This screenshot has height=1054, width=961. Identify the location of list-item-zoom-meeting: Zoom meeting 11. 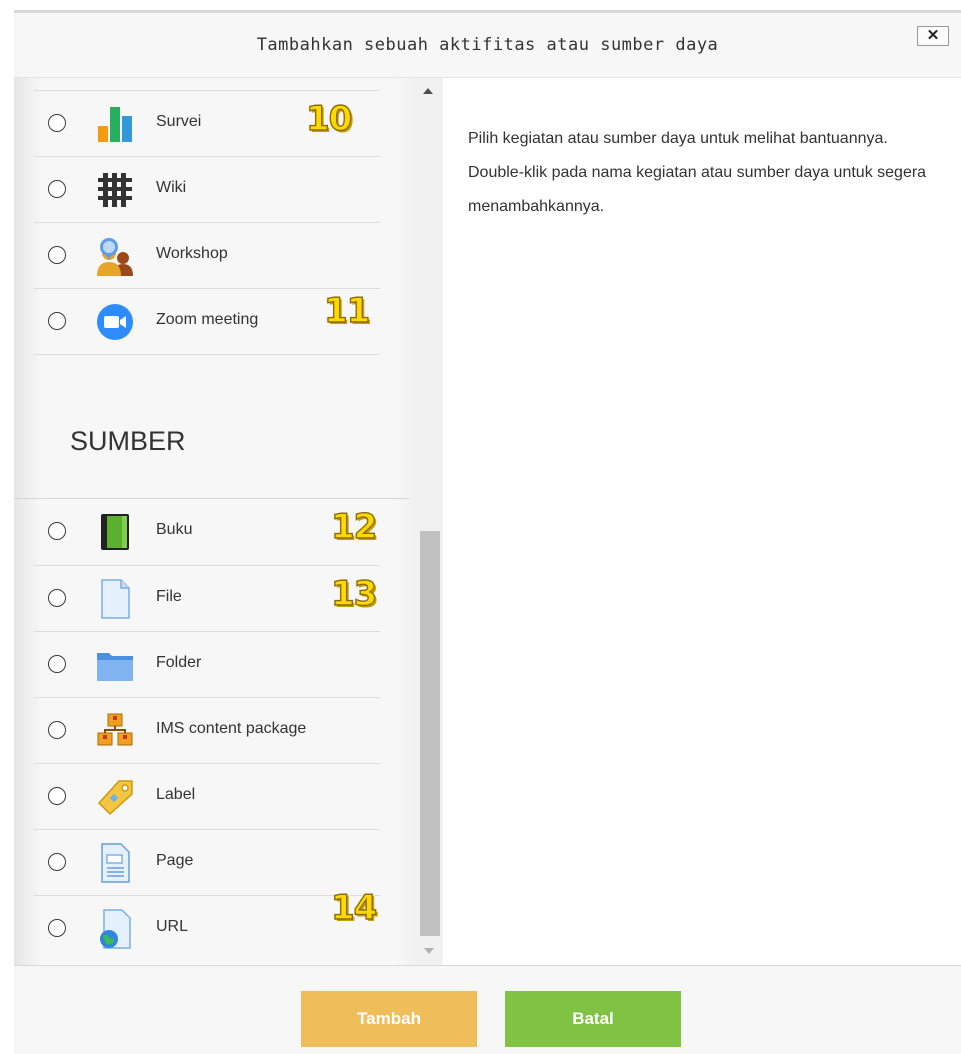
(207, 321).